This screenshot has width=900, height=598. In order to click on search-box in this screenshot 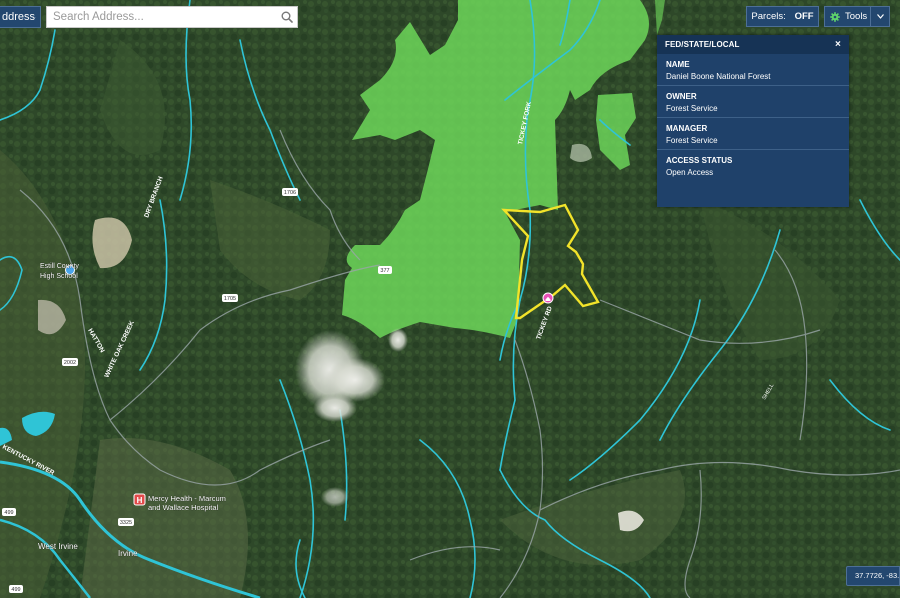, I will do `click(172, 17)`.